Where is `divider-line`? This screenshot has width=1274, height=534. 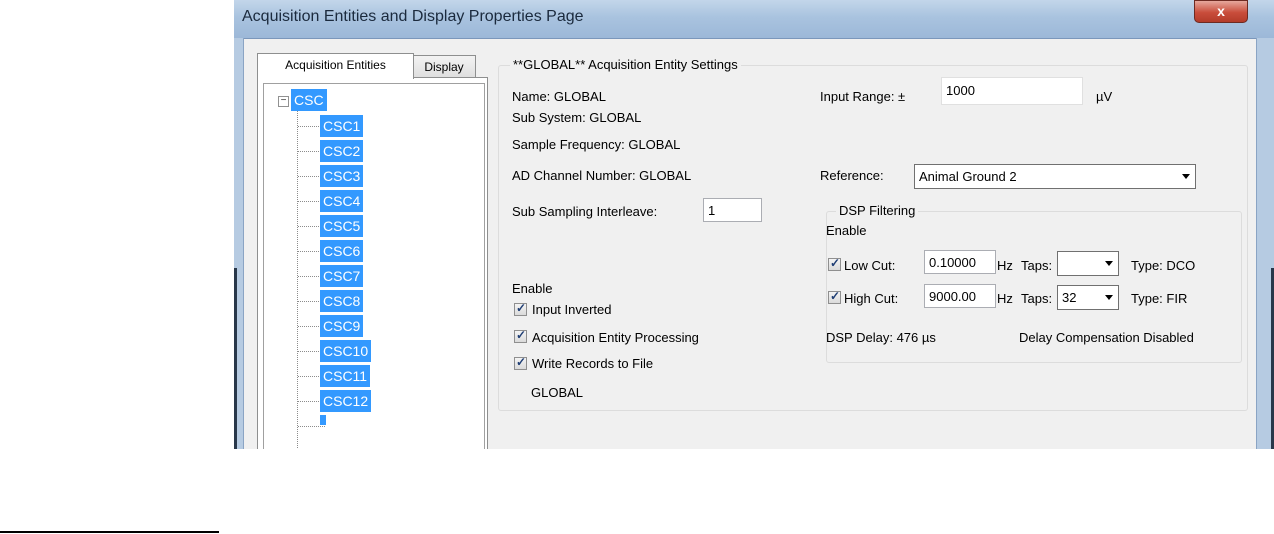
divider-line is located at coordinates (109, 532).